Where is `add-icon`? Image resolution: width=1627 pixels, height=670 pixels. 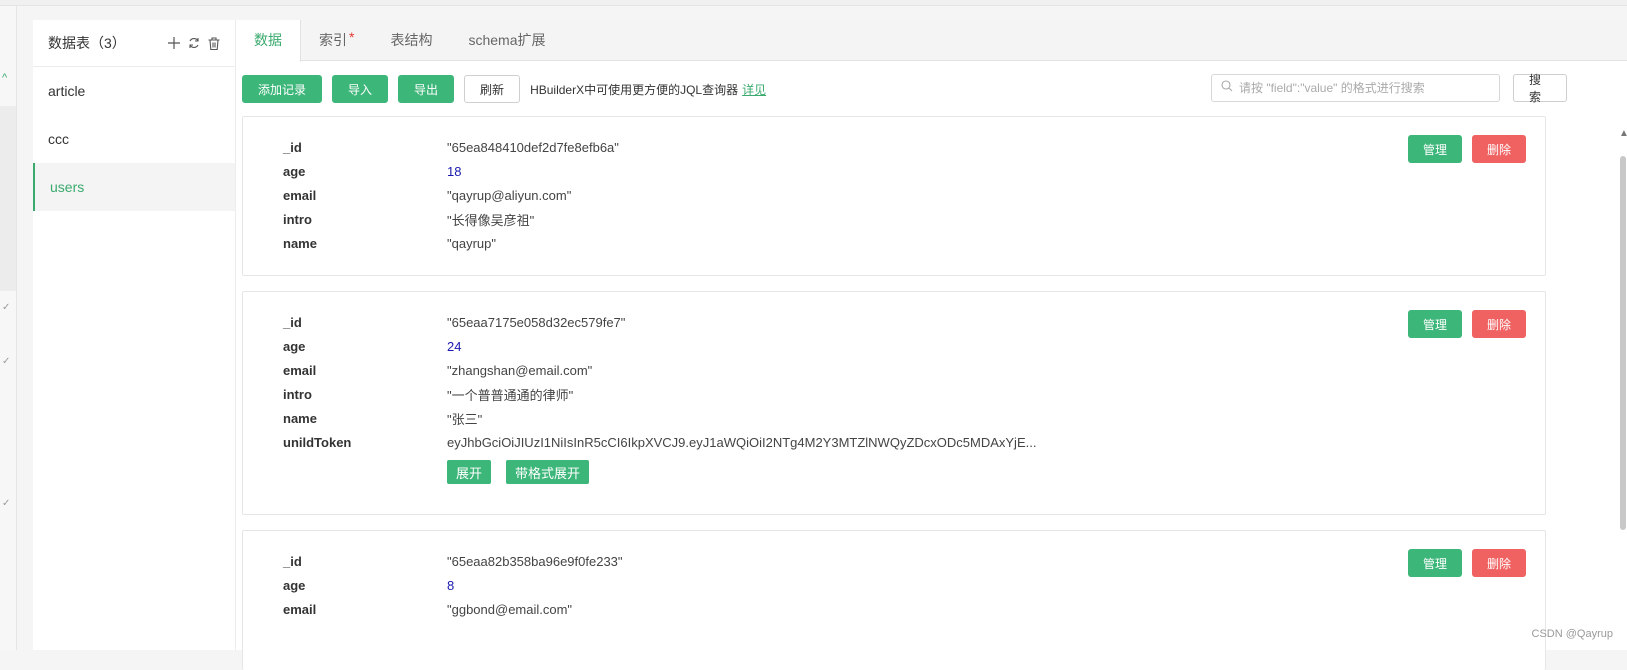 add-icon is located at coordinates (174, 43).